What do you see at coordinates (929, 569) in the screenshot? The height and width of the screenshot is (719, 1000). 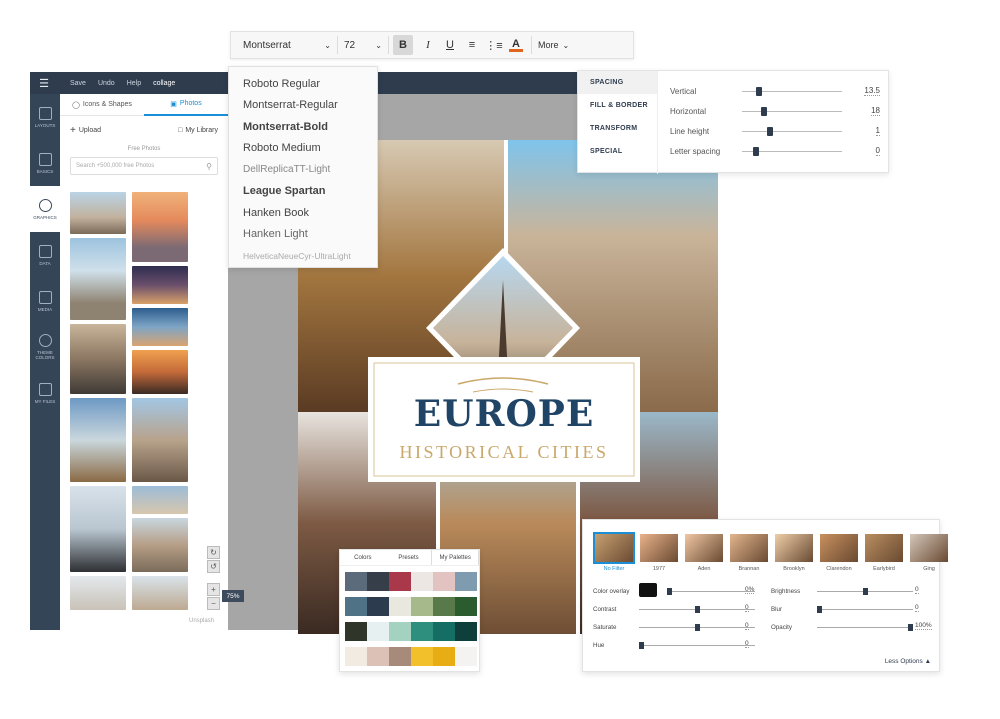 I see `filter-name: Ging` at bounding box center [929, 569].